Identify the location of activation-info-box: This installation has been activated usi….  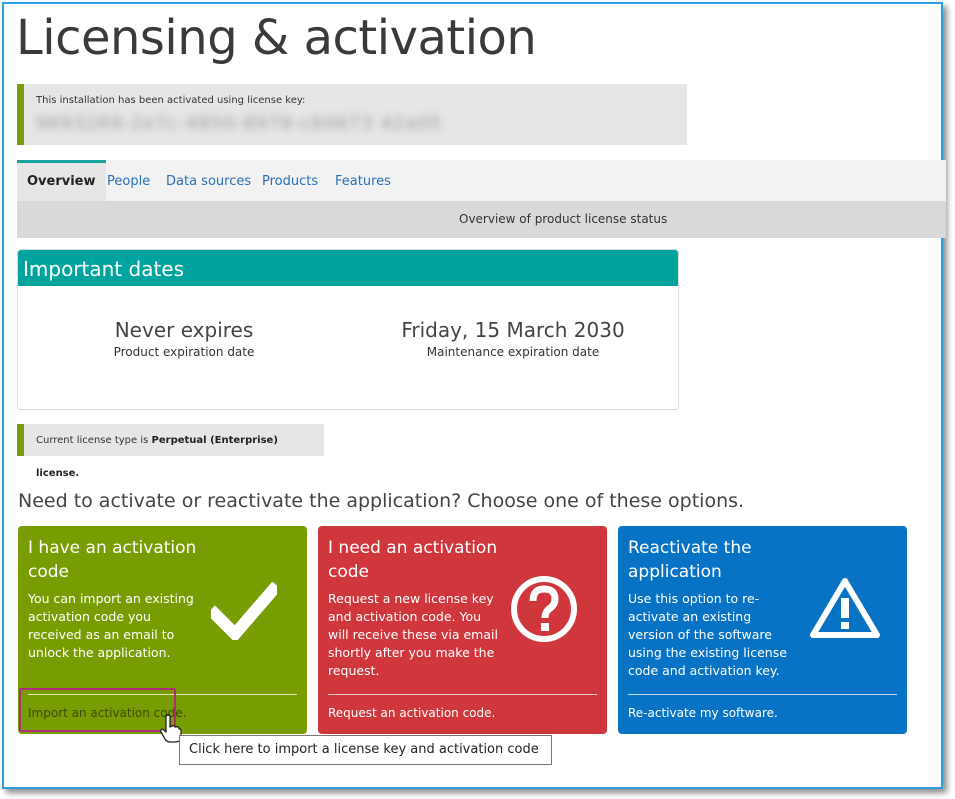
(352, 114).